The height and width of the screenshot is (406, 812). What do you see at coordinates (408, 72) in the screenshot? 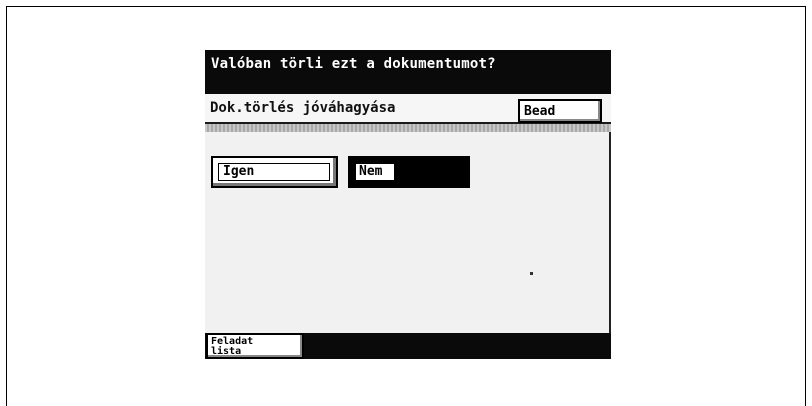
I see `confirmation-prompt: Valóban törli ezt a dokumentumot?` at bounding box center [408, 72].